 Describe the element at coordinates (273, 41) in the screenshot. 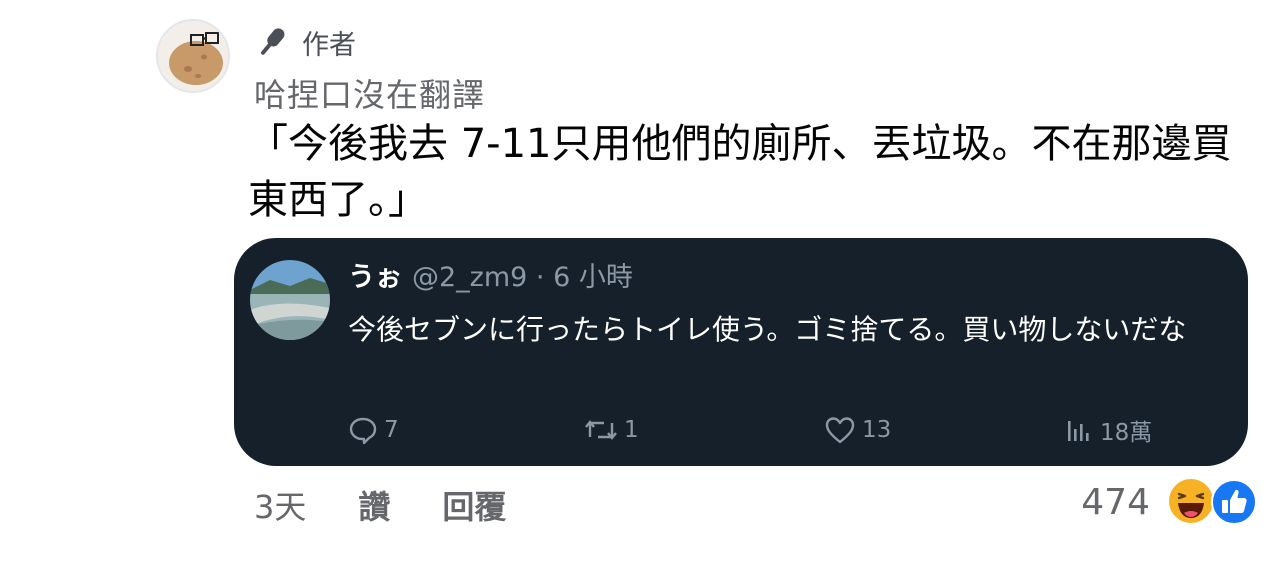

I see `microphone-icon` at that location.